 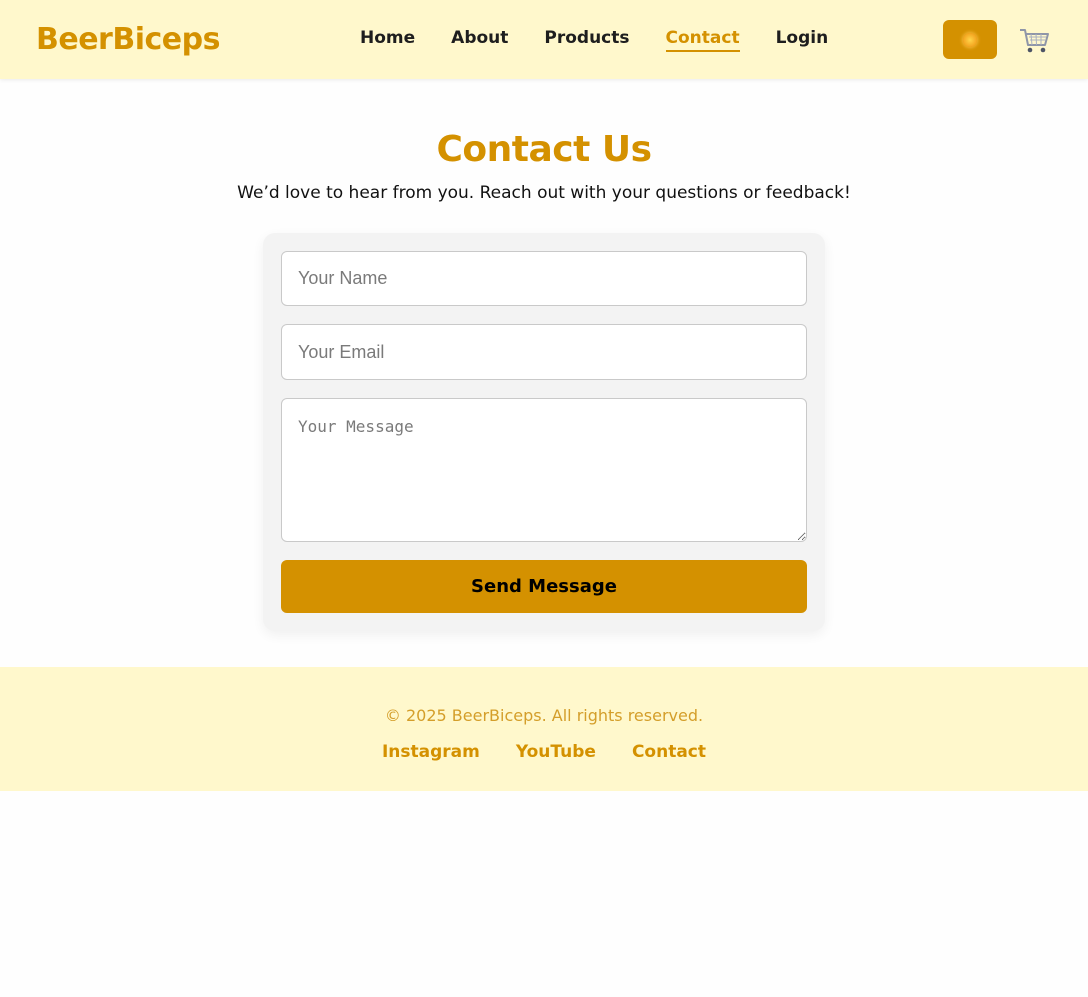 I want to click on cart-icon, so click(x=1034, y=41).